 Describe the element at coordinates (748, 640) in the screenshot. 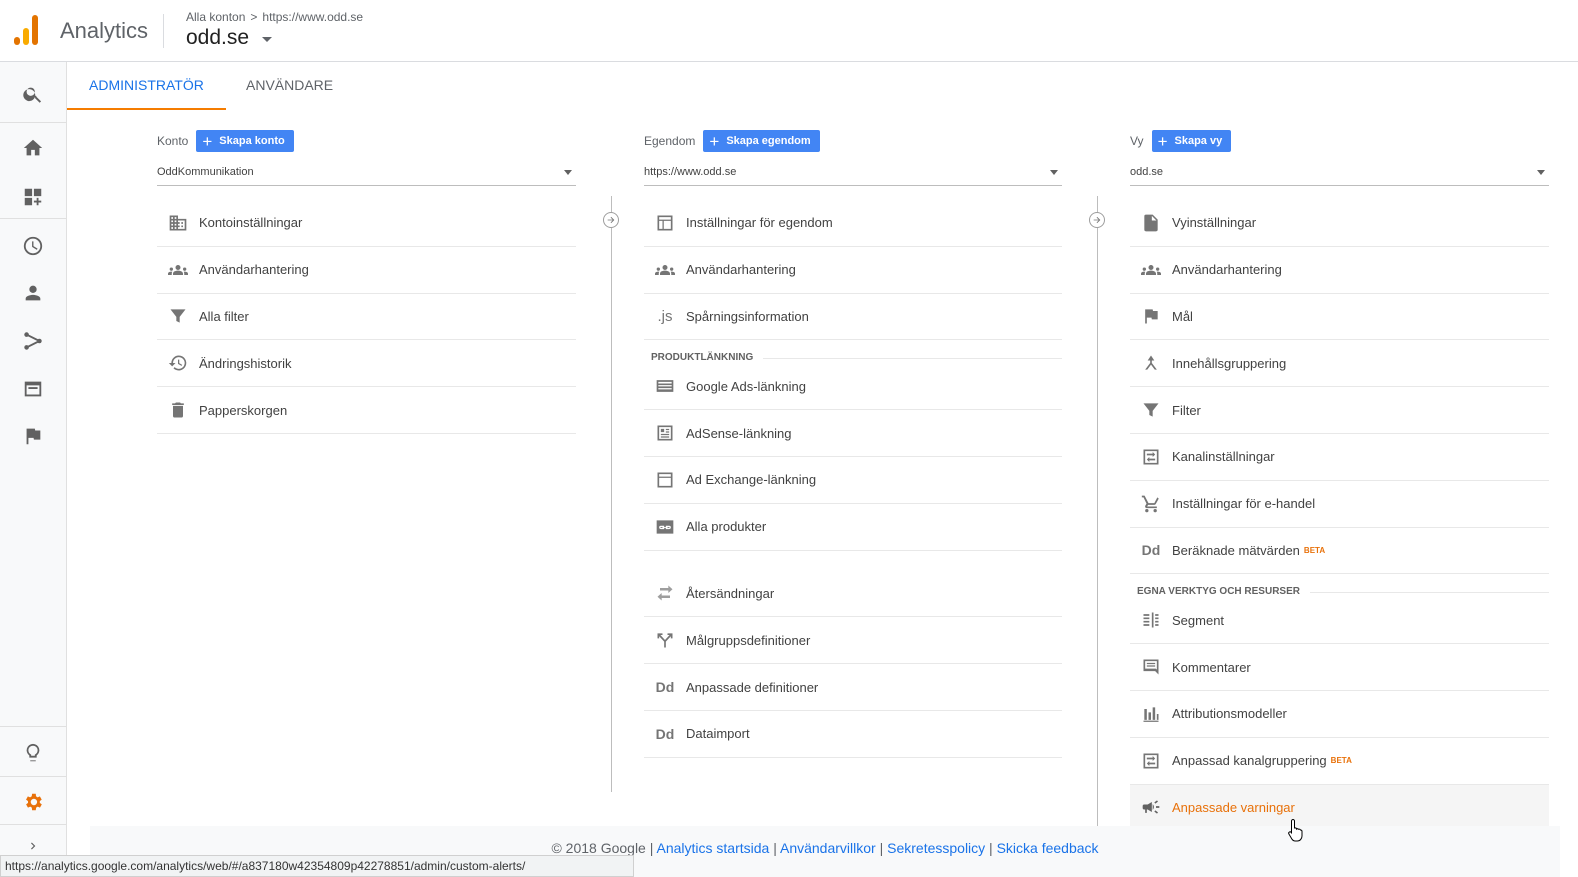

I see `item-label: Målgruppsdefinitioner` at that location.